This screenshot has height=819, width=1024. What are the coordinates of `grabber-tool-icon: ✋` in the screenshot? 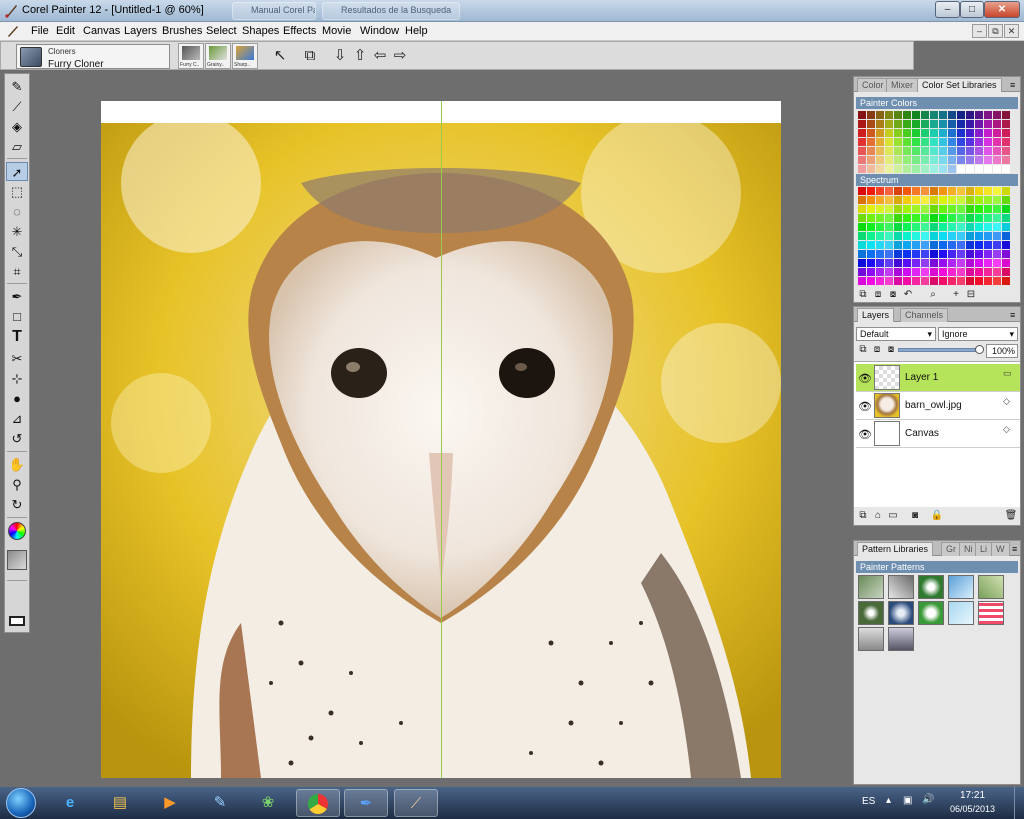 It's located at (17, 464).